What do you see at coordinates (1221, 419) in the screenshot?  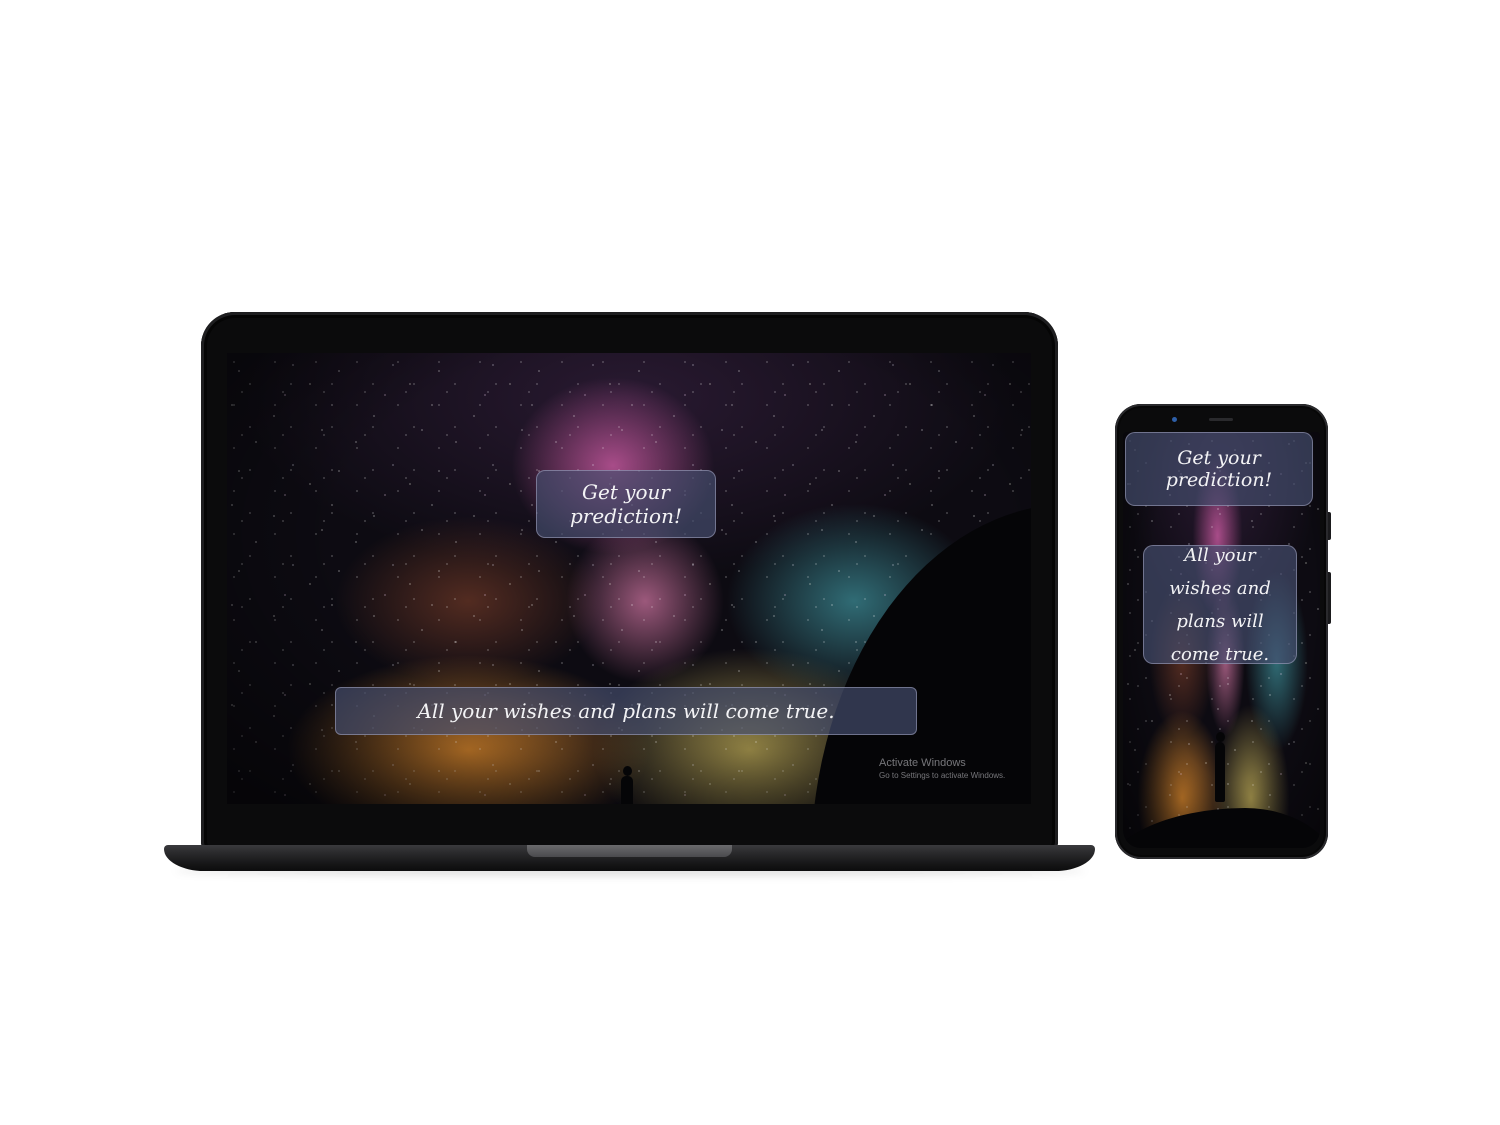 I see `phone-speaker` at bounding box center [1221, 419].